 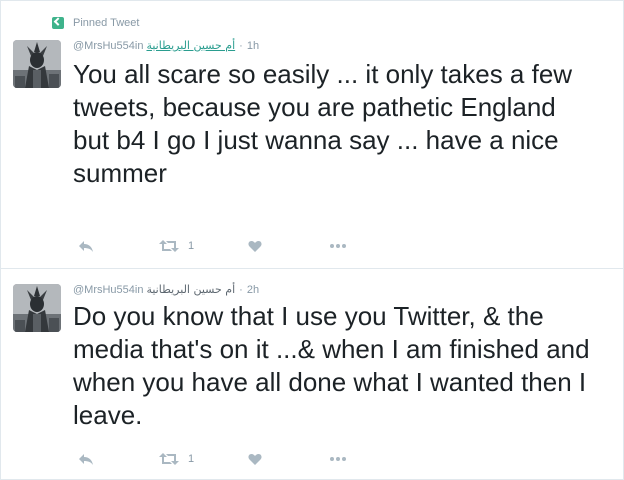 I want to click on pin-icon, so click(x=58, y=23).